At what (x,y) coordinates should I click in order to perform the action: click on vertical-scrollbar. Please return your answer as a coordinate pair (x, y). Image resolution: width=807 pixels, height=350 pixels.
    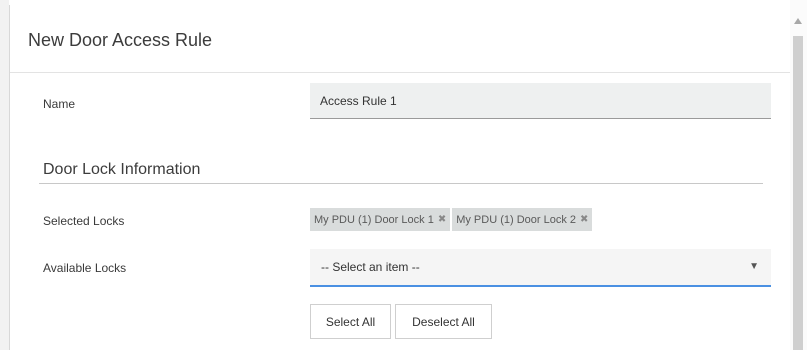
    Looking at the image, I should click on (798, 175).